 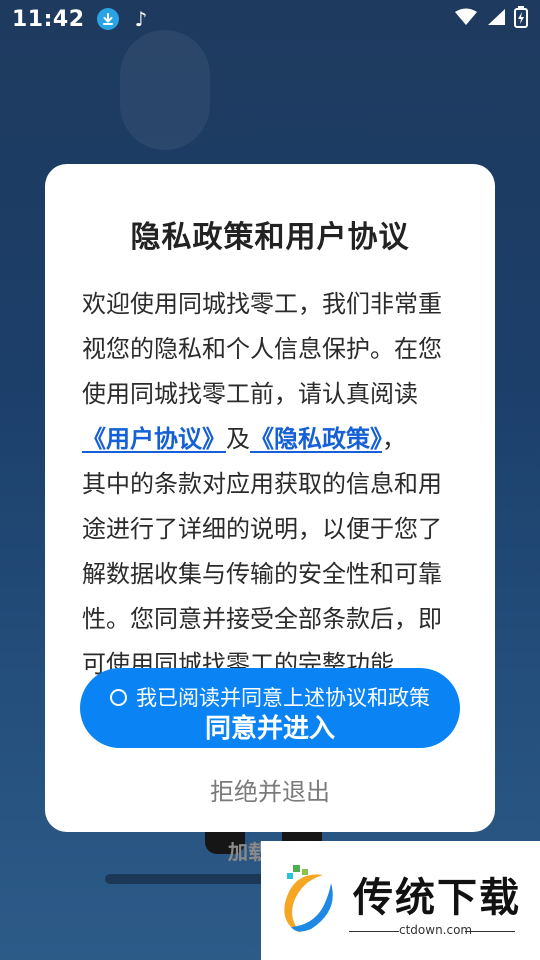 I want to click on music-note-icon: ♪, so click(x=141, y=19).